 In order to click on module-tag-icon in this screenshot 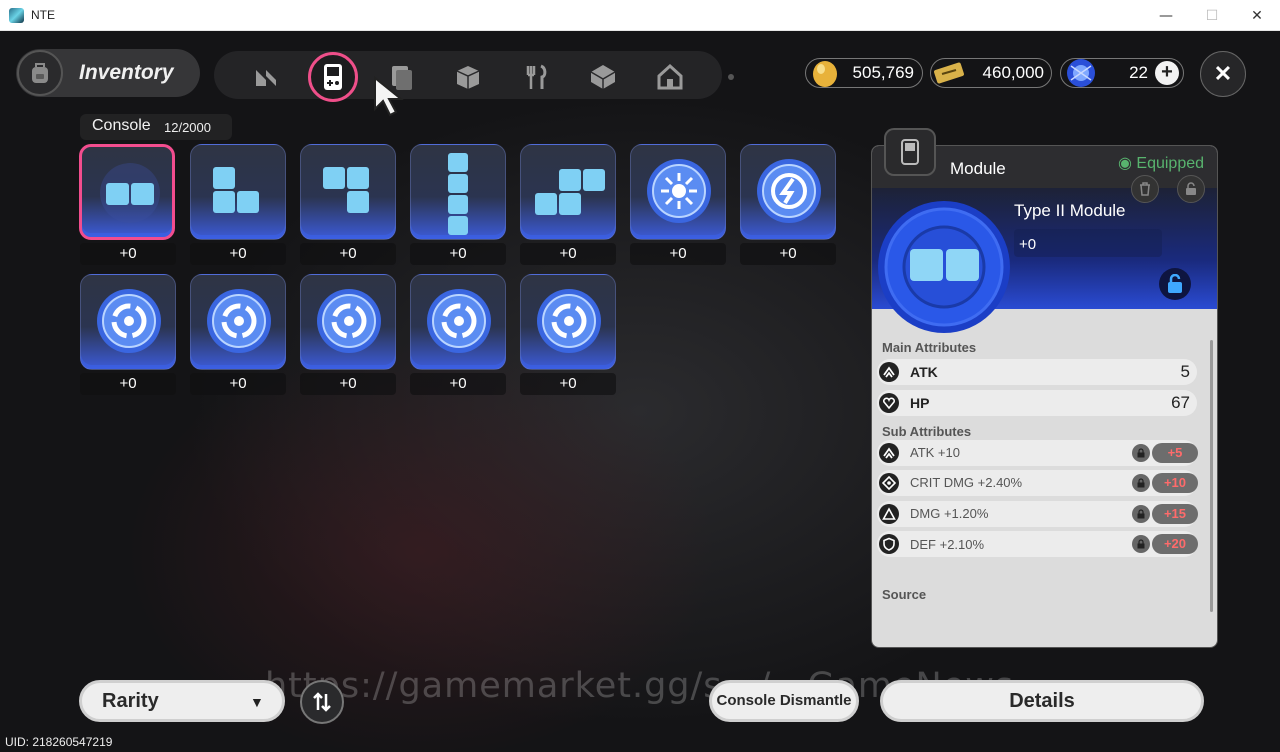, I will do `click(910, 152)`.